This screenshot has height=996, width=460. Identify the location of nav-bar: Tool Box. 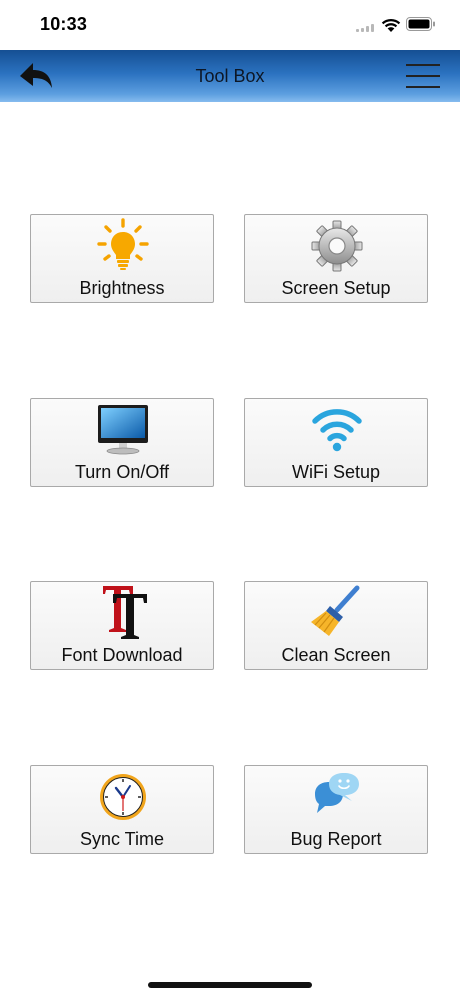
(230, 76).